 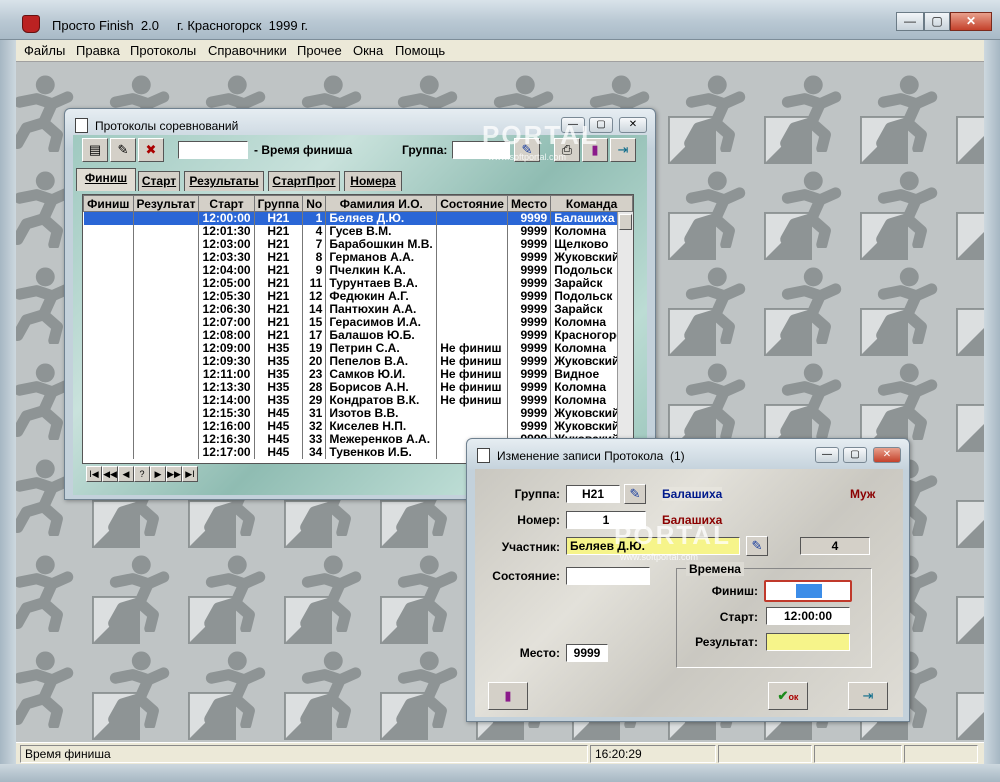 I want to click on place-field: 9999, so click(x=587, y=653).